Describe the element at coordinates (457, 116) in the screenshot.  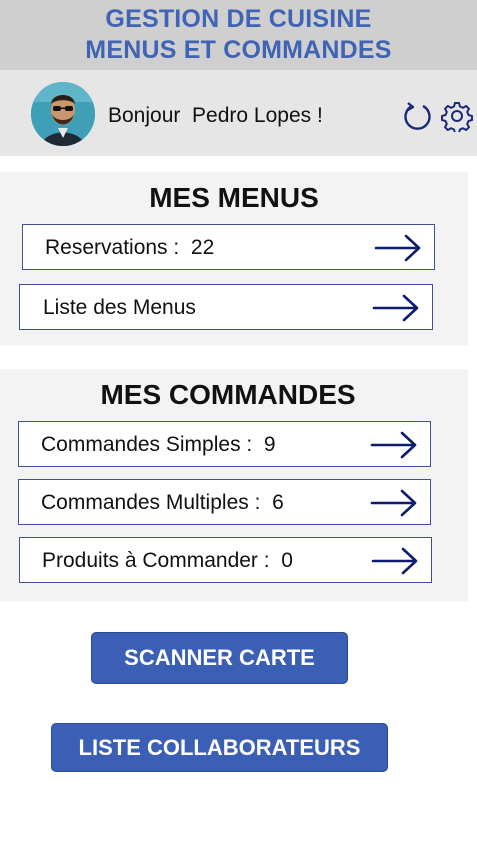
I see `gear-icon` at that location.